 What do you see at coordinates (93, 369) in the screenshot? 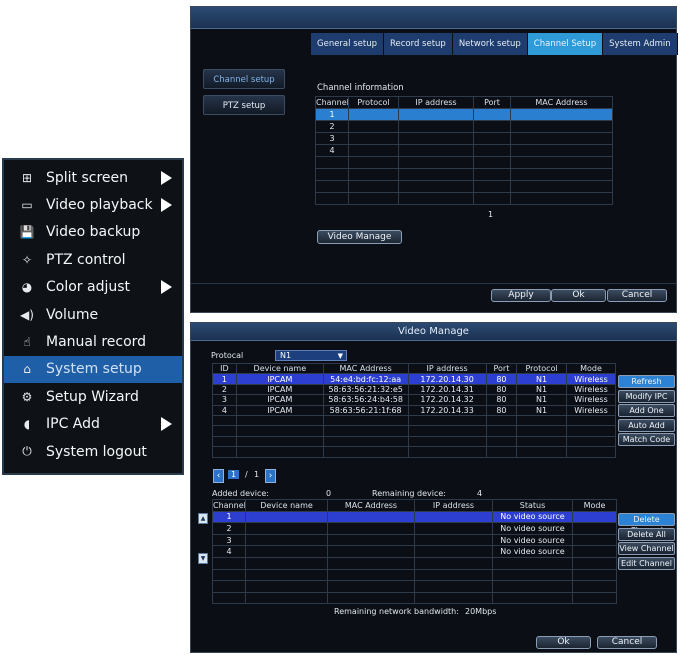
I see `menu-item-system-setup: ⌂ System setup` at bounding box center [93, 369].